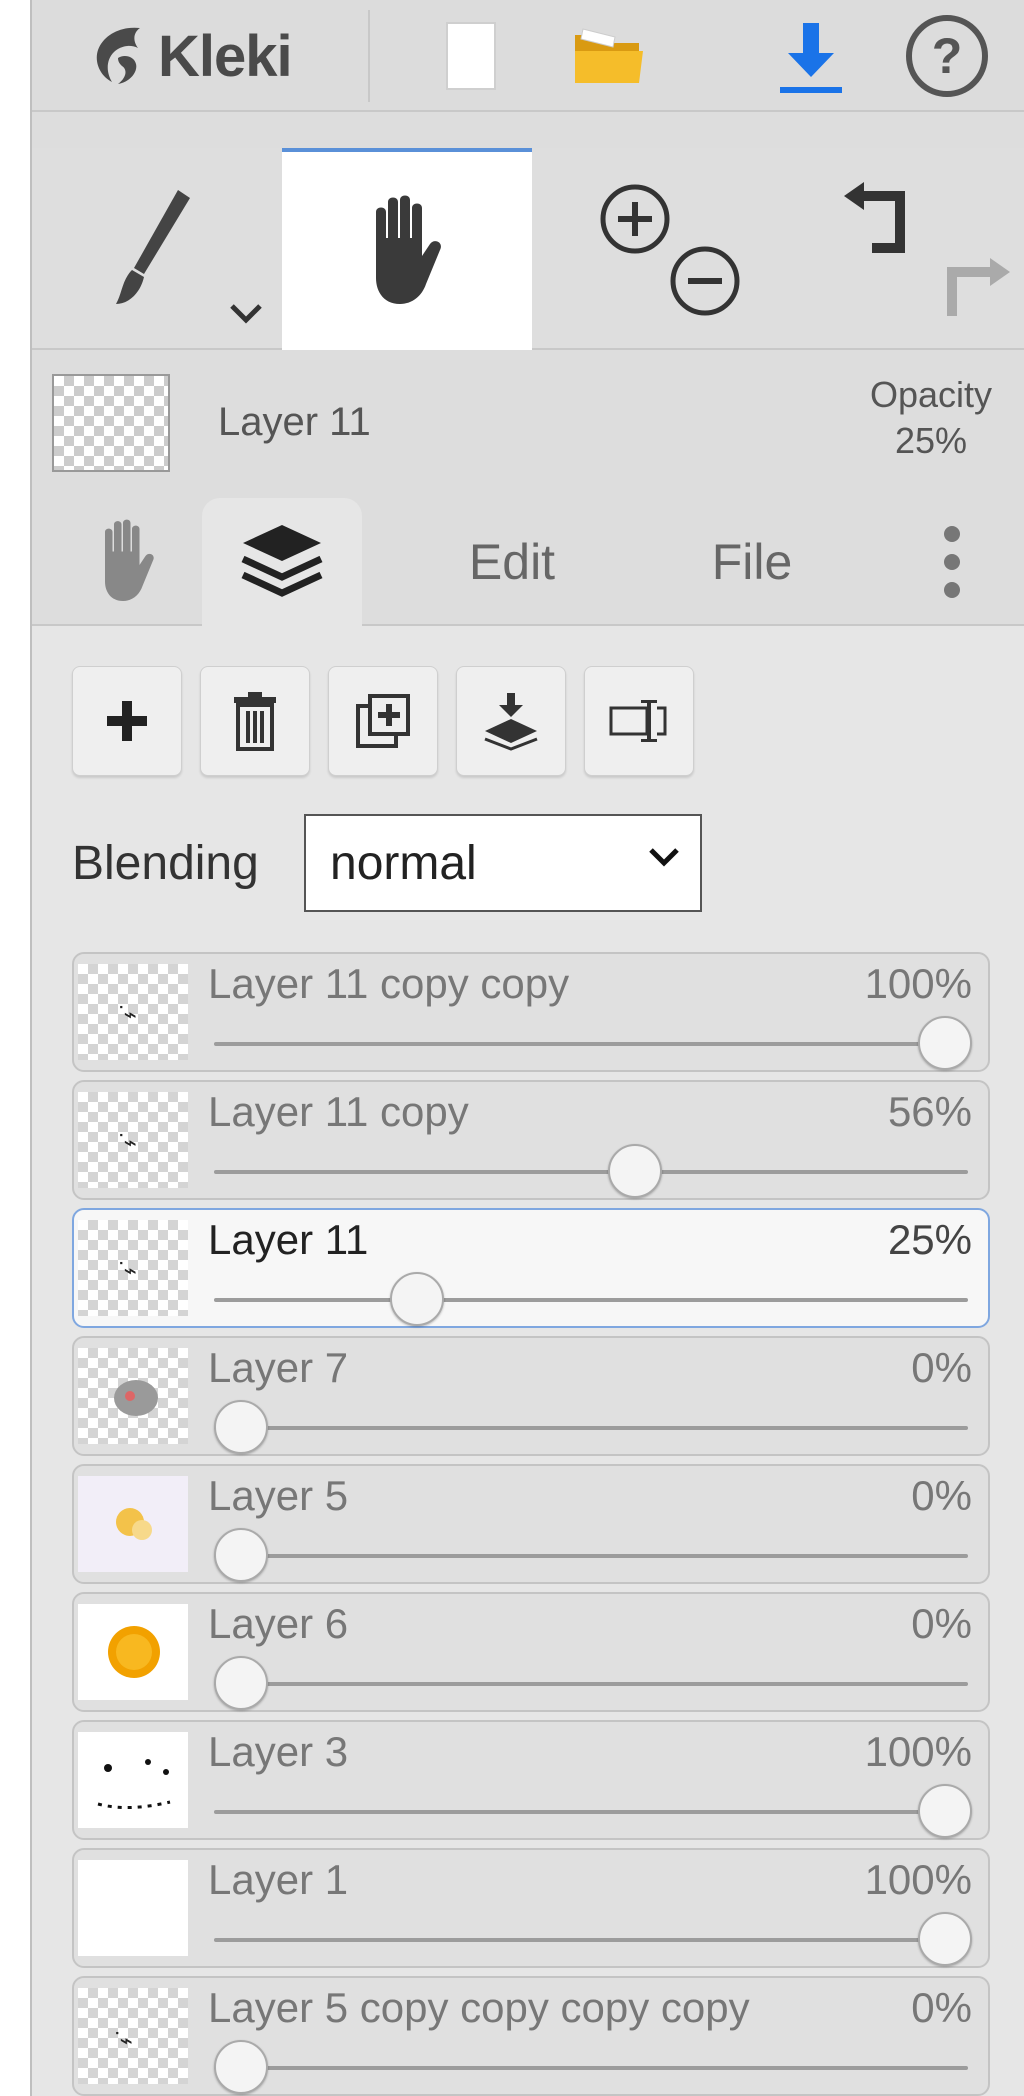 The width and height of the screenshot is (1024, 2096). I want to click on zoom-controls, so click(642, 249).